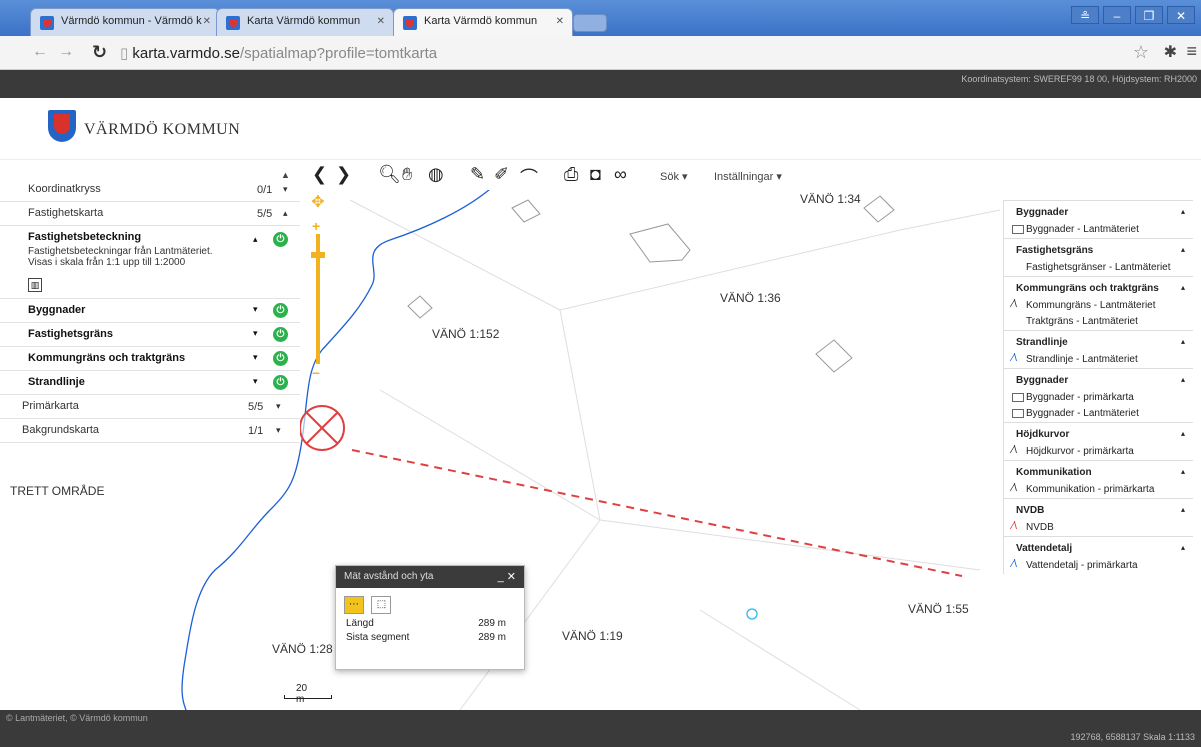 The width and height of the screenshot is (1201, 747). Describe the element at coordinates (85, 237) in the screenshot. I see `layer-label: Fastighetsbeteckning` at that location.